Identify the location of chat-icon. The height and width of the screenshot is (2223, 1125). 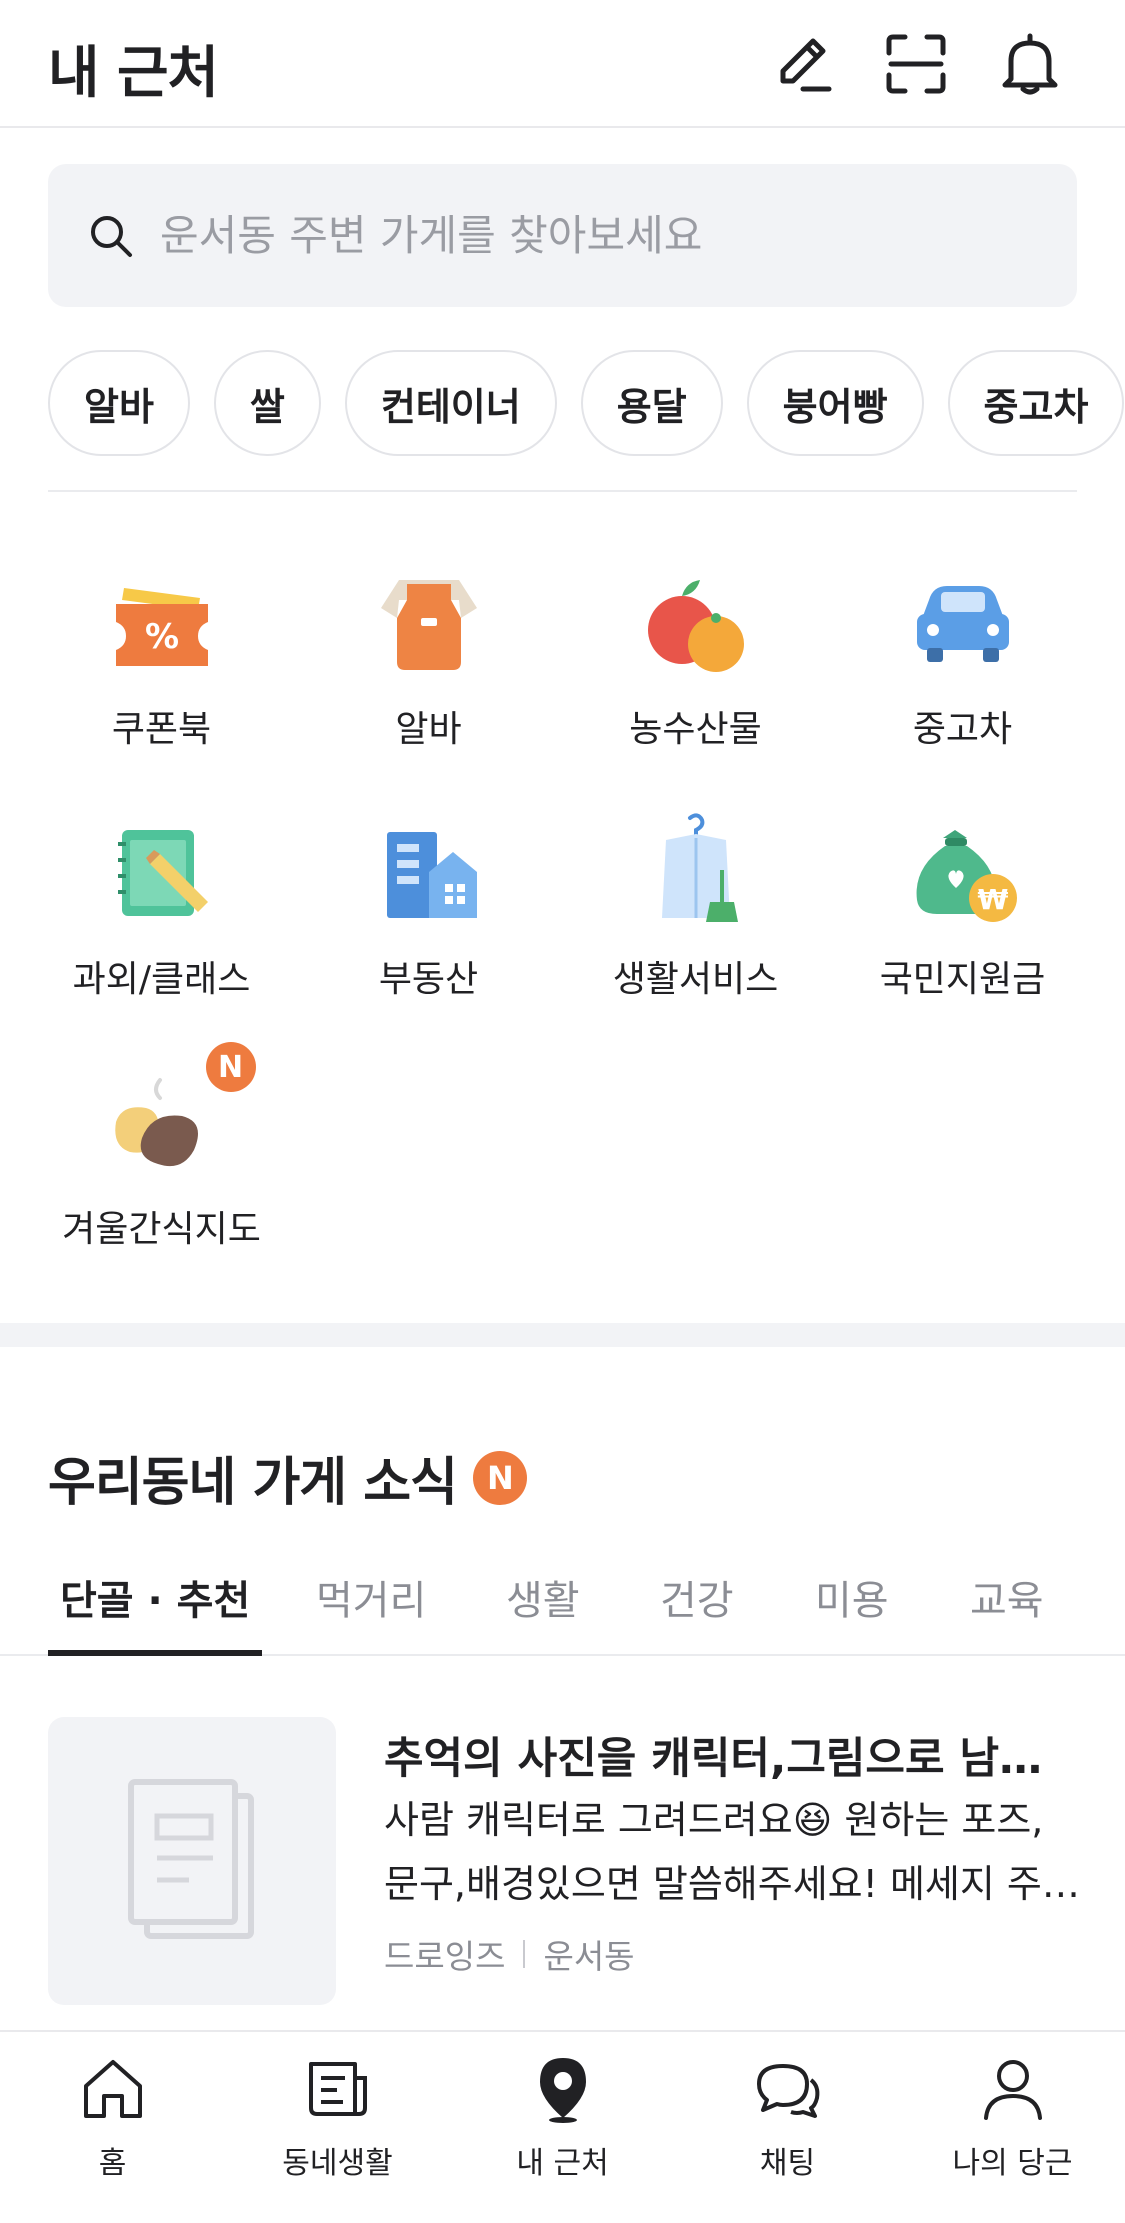
(787, 2091).